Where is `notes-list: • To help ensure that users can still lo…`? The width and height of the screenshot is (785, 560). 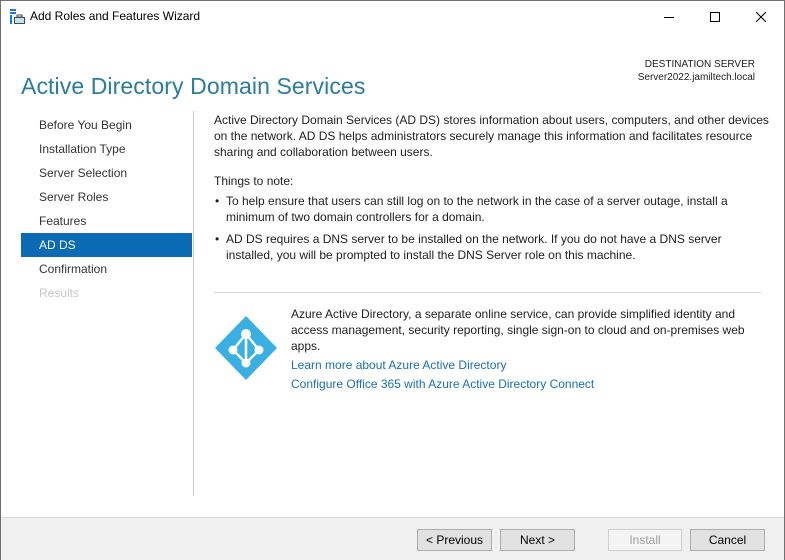 notes-list: • To help ensure that users can still lo… is located at coordinates (491, 228).